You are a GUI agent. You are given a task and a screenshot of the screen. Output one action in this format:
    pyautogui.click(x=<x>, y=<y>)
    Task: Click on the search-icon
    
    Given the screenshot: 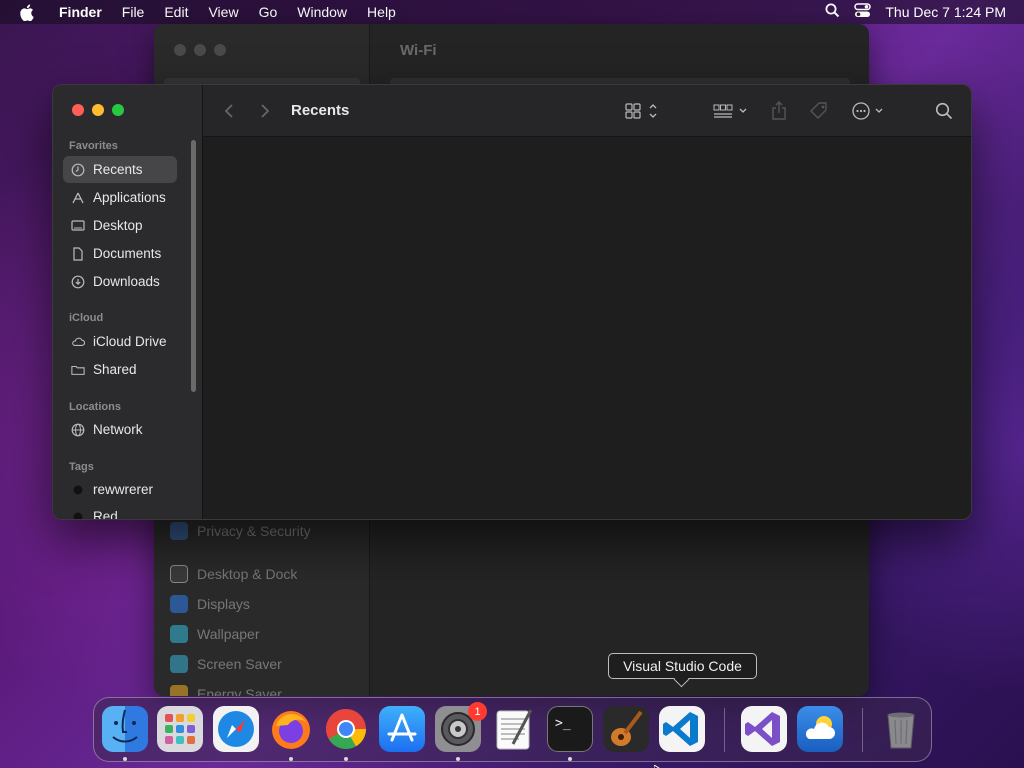 What is the action you would take?
    pyautogui.click(x=944, y=111)
    